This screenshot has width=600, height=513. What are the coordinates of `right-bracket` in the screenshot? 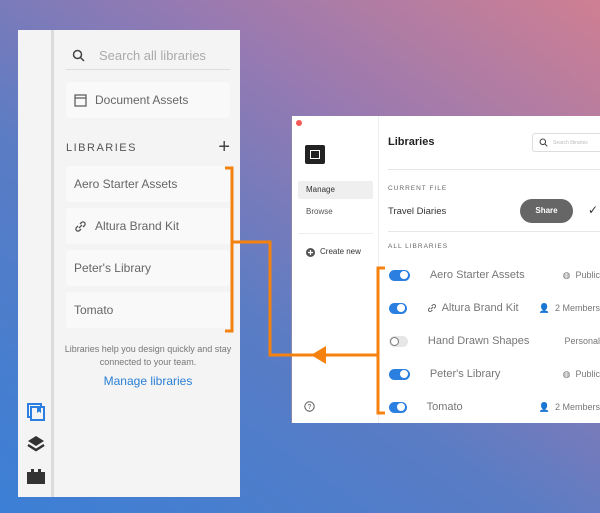 It's located at (380, 340).